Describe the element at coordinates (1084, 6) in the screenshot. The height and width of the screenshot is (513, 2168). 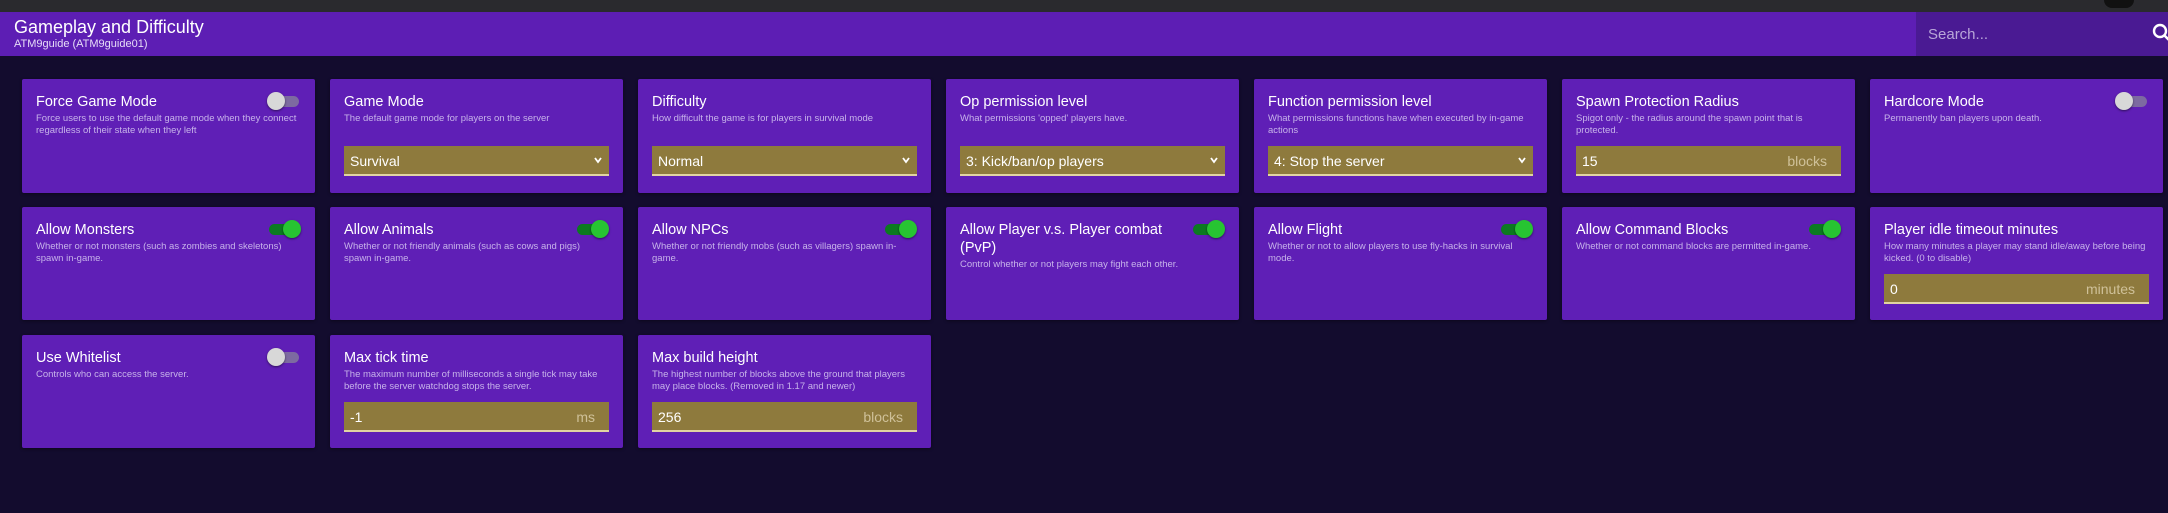
I see `window-top-strip` at that location.